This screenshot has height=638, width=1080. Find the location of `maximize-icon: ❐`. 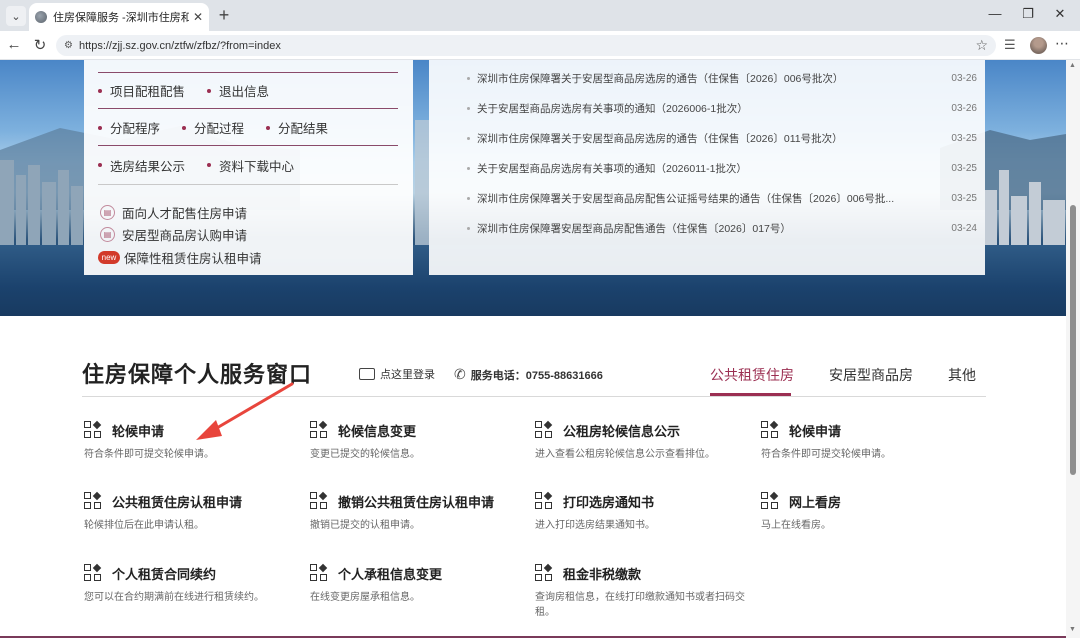

maximize-icon: ❐ is located at coordinates (1028, 14).